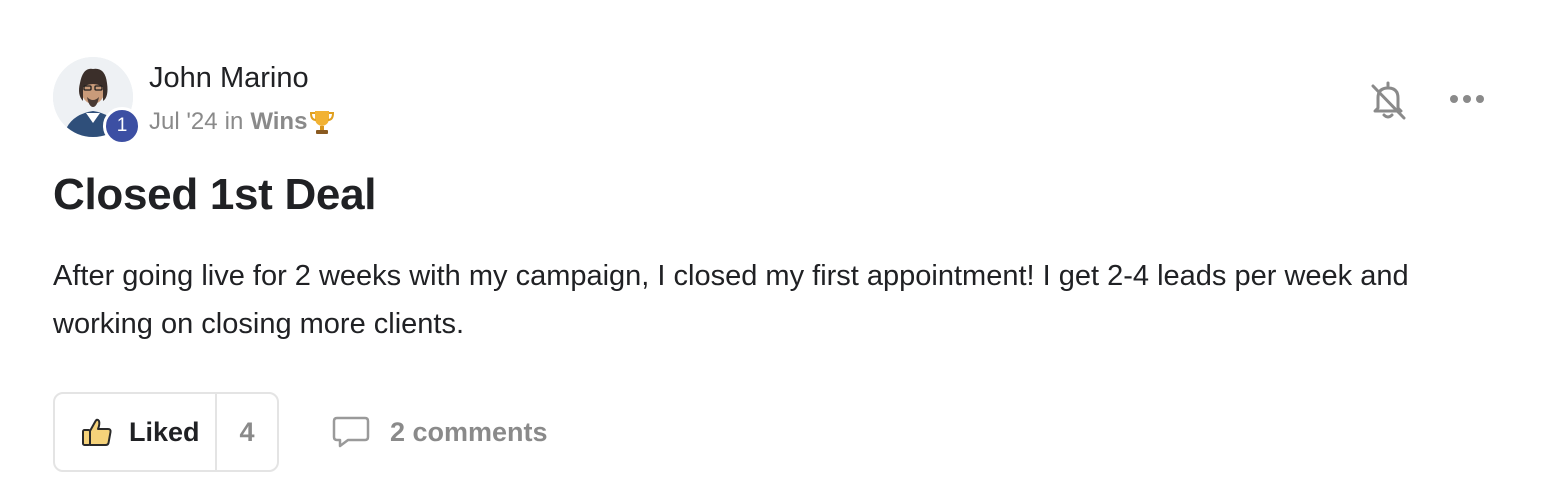  I want to click on like-label: Liked, so click(164, 431).